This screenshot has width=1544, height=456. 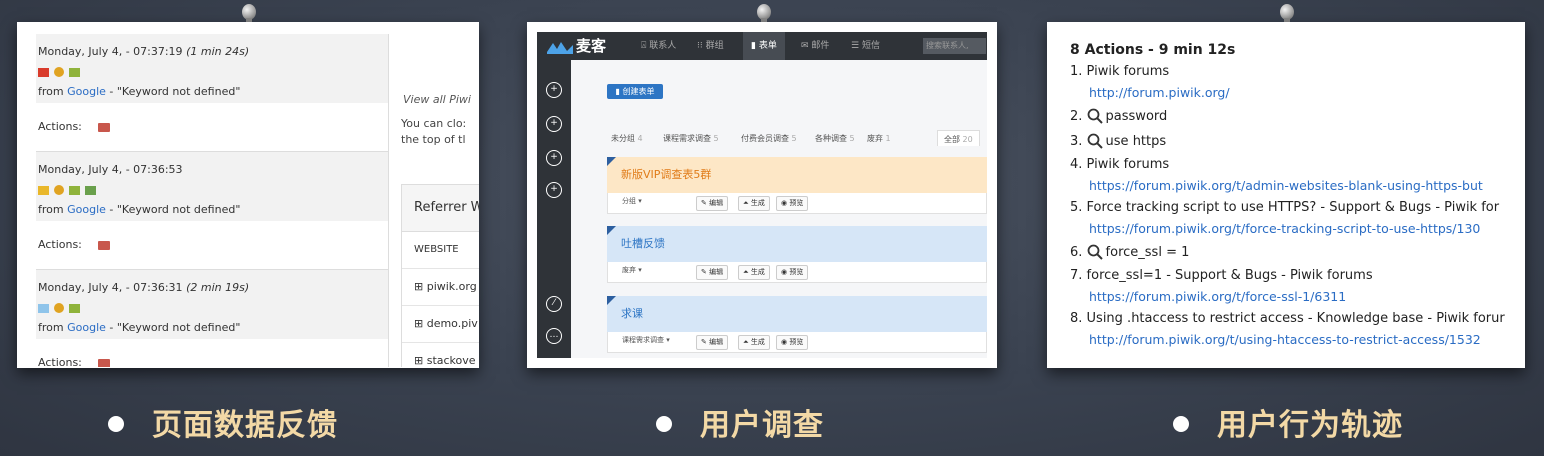 I want to click on website-row: ⊞ piwik.org, so click(x=440, y=287).